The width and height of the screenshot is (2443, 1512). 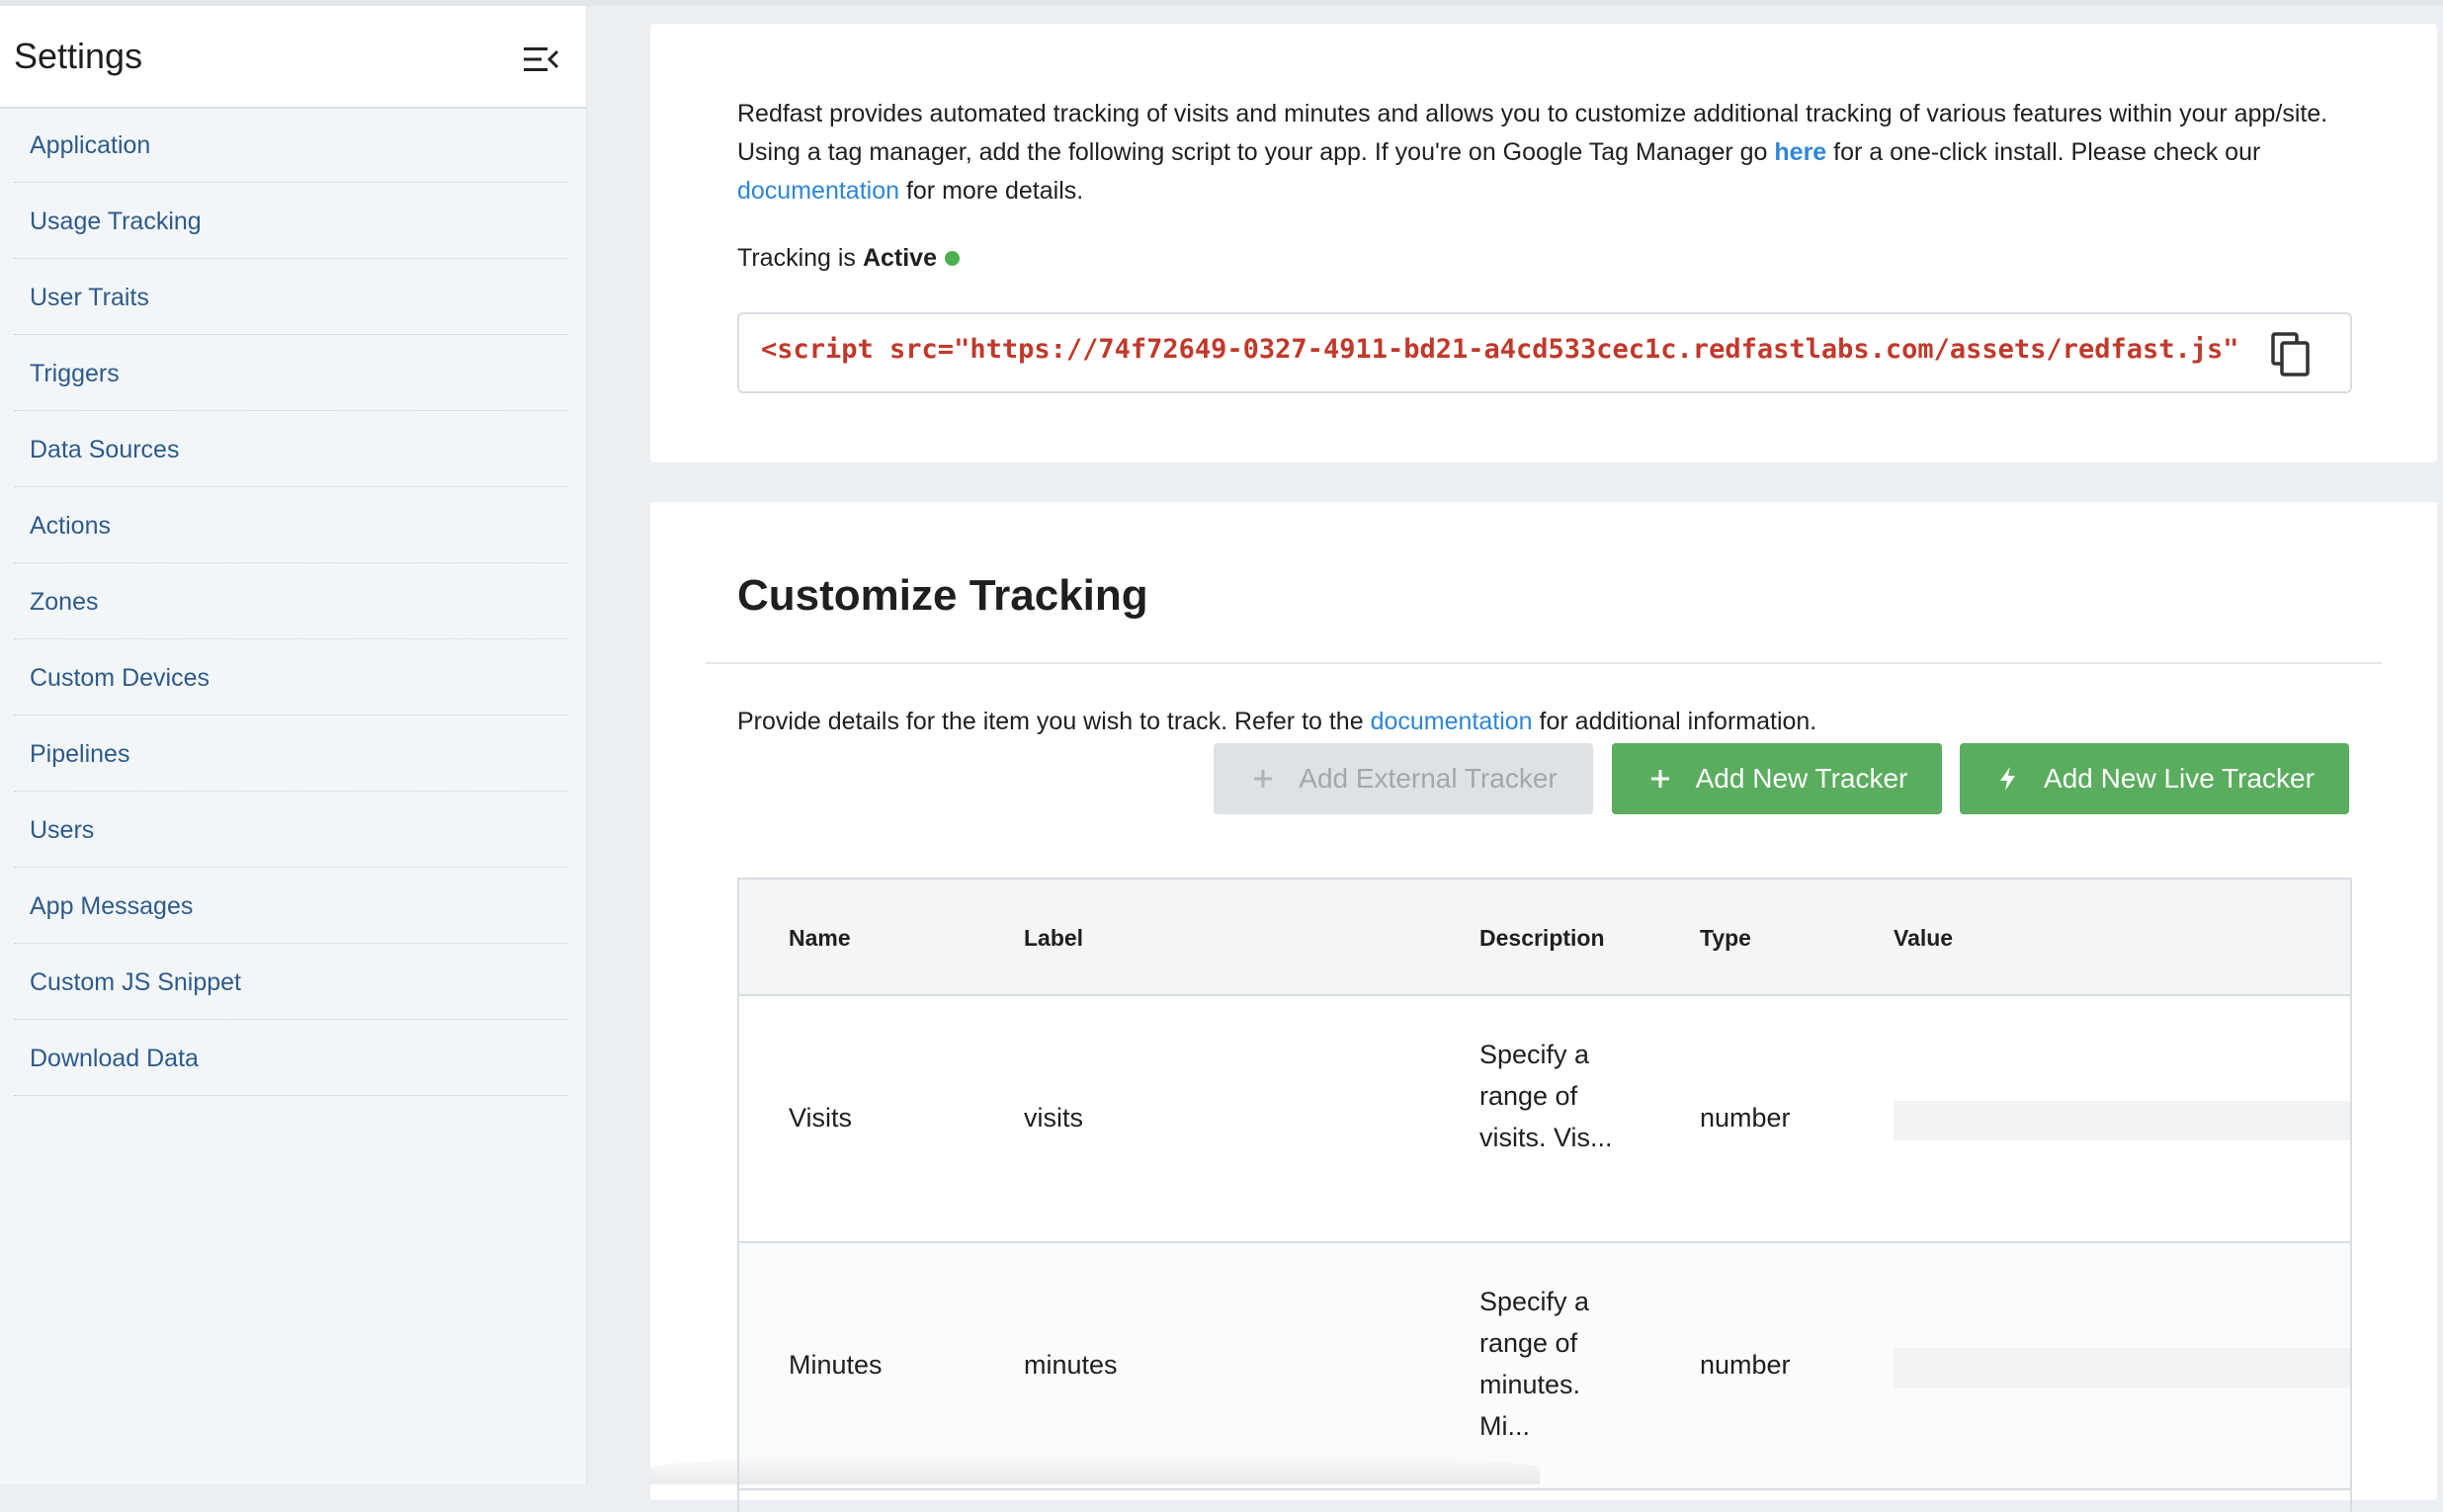 I want to click on add-new-tracker-button: Add New Tracker, so click(x=1777, y=778).